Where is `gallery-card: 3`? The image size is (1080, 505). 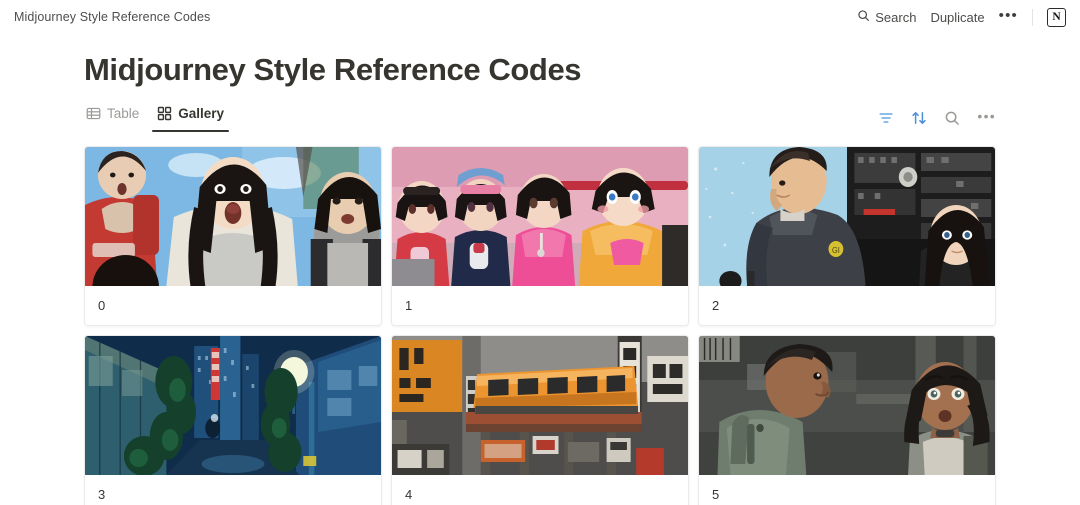
gallery-card: 3 is located at coordinates (233, 419).